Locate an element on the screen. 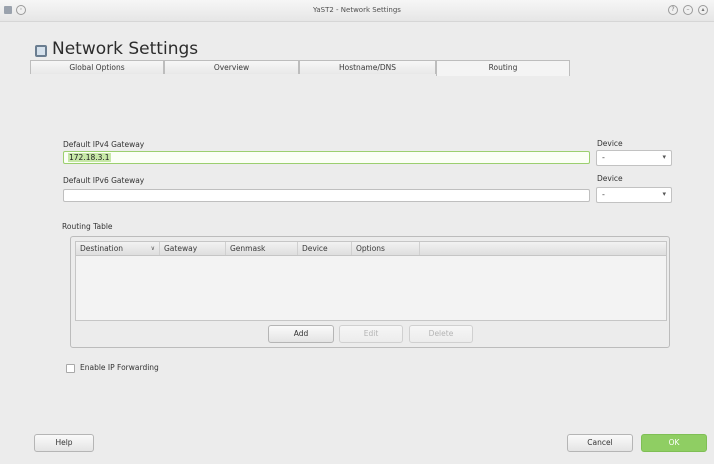  ipv4-gateway-value: 172.18.3.1 is located at coordinates (89, 157).